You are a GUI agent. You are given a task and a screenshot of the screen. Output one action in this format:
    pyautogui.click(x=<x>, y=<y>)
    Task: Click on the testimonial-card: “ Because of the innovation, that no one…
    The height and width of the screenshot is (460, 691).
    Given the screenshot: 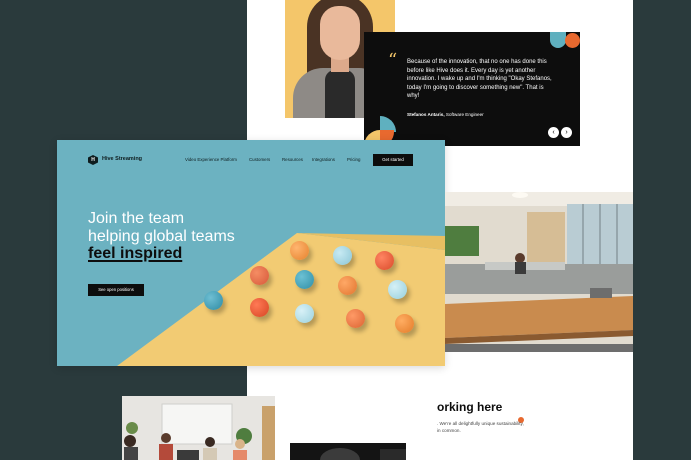 What is the action you would take?
    pyautogui.click(x=472, y=89)
    